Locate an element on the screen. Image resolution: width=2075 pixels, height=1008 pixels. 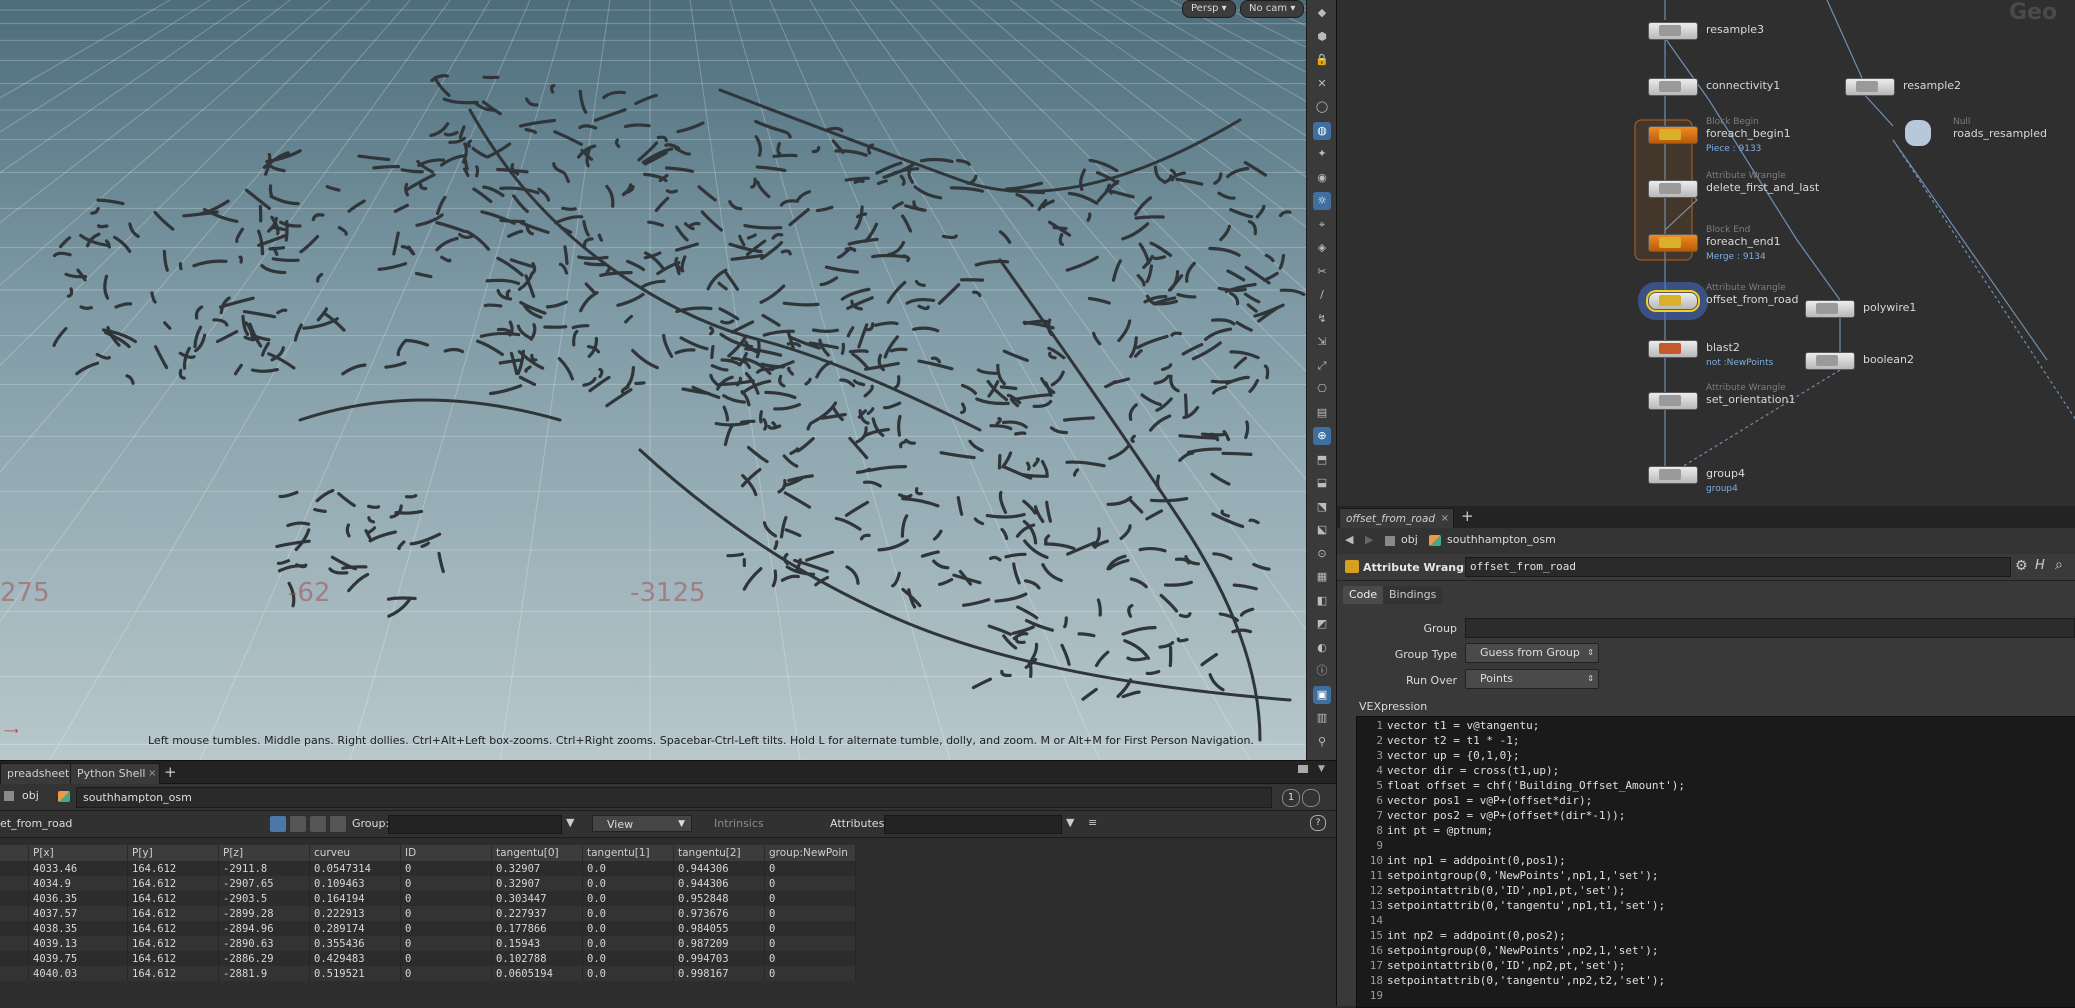
column-header: curveu is located at coordinates (355, 853).